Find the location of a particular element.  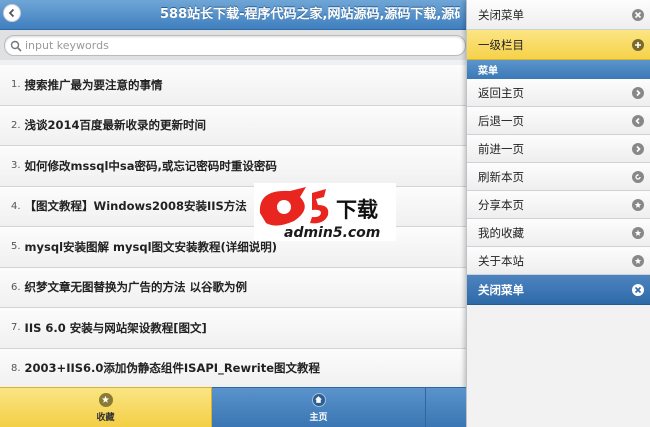

menu-item-about: 关于本站 is located at coordinates (558, 261).